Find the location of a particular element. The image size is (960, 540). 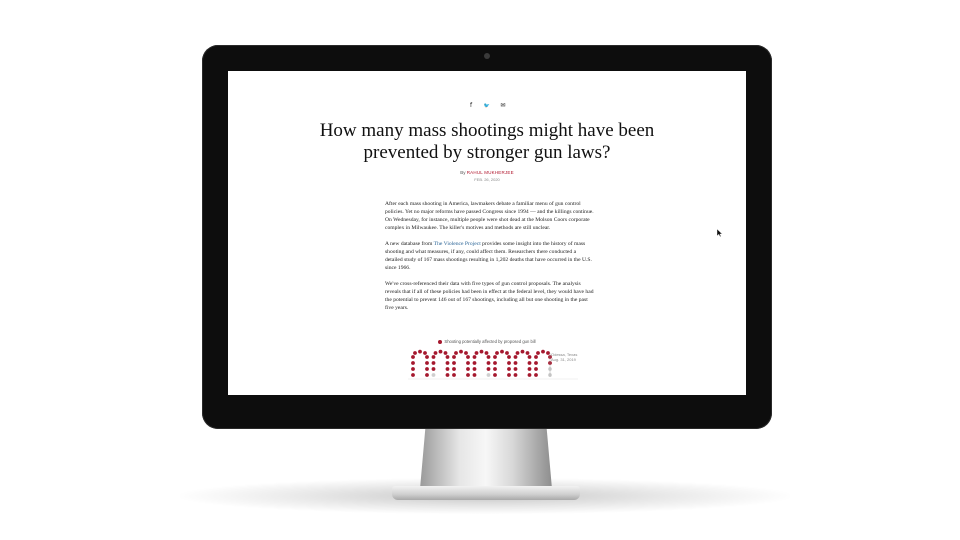

legend-dot-icon is located at coordinates (440, 341).